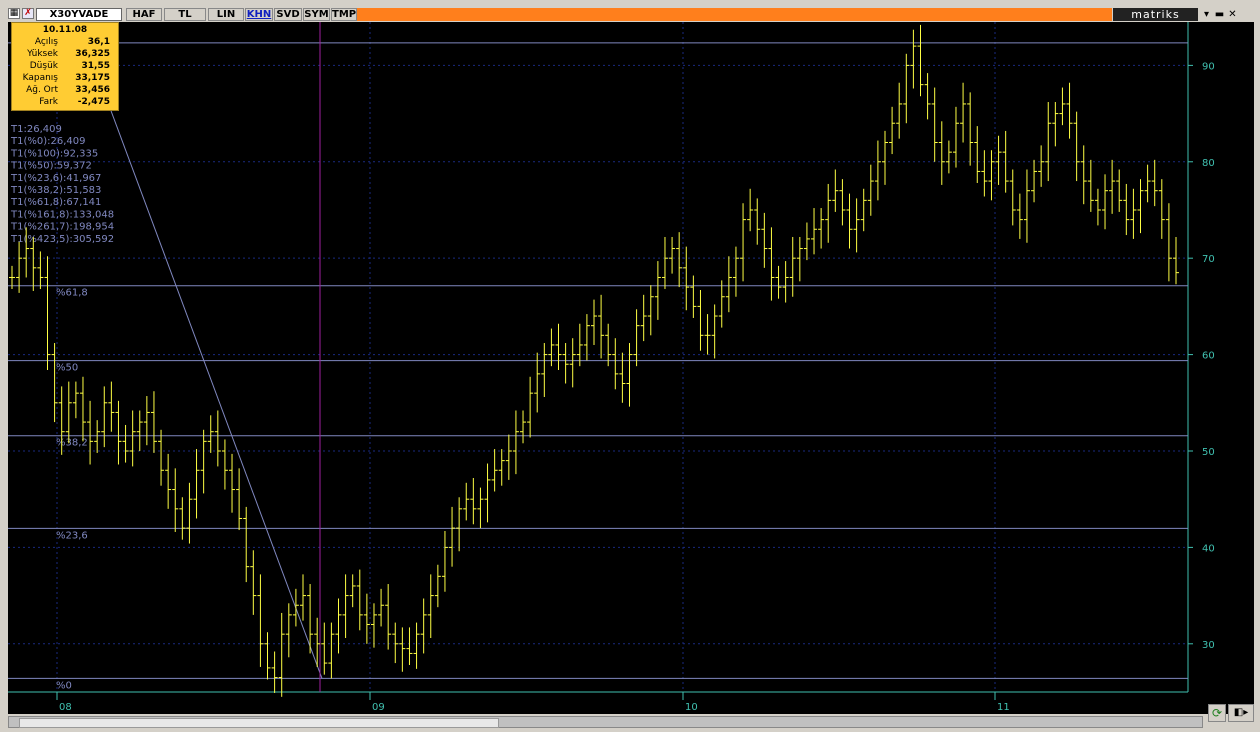 This screenshot has width=1260, height=732. What do you see at coordinates (288, 14) in the screenshot?
I see `svd-button: SVD` at bounding box center [288, 14].